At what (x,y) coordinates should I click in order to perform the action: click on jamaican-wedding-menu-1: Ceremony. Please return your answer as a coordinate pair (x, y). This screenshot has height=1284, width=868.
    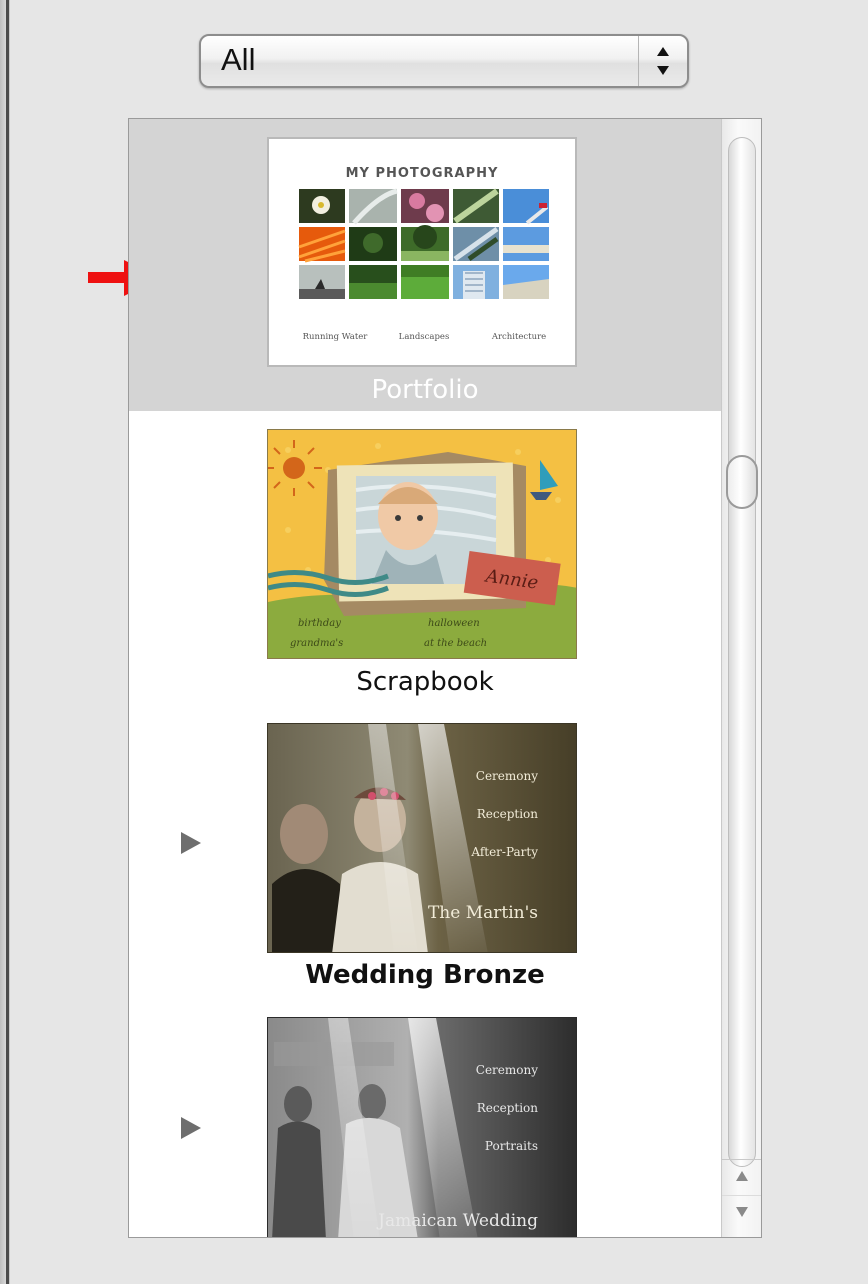
    Looking at the image, I should click on (507, 1070).